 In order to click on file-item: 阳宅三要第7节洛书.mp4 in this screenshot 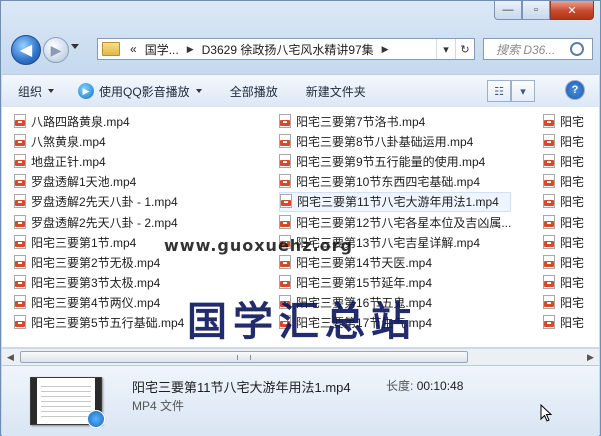, I will do `click(395, 121)`.